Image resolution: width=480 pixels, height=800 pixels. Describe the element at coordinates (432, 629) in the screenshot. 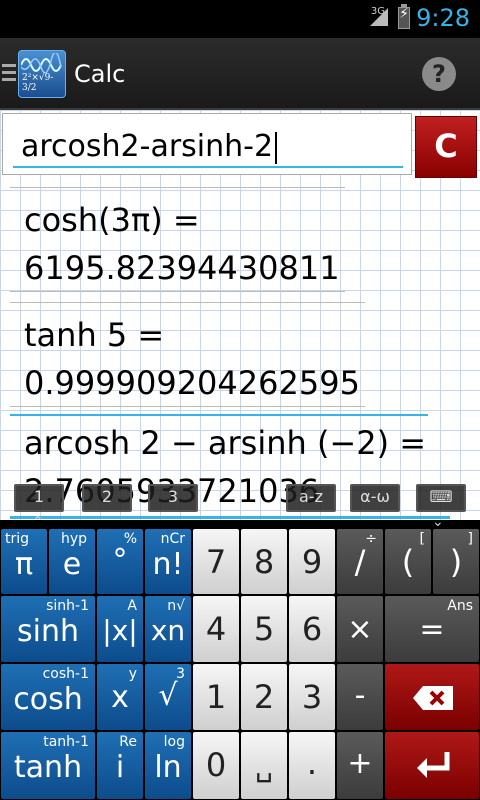

I see `equals-key: Ans =` at that location.